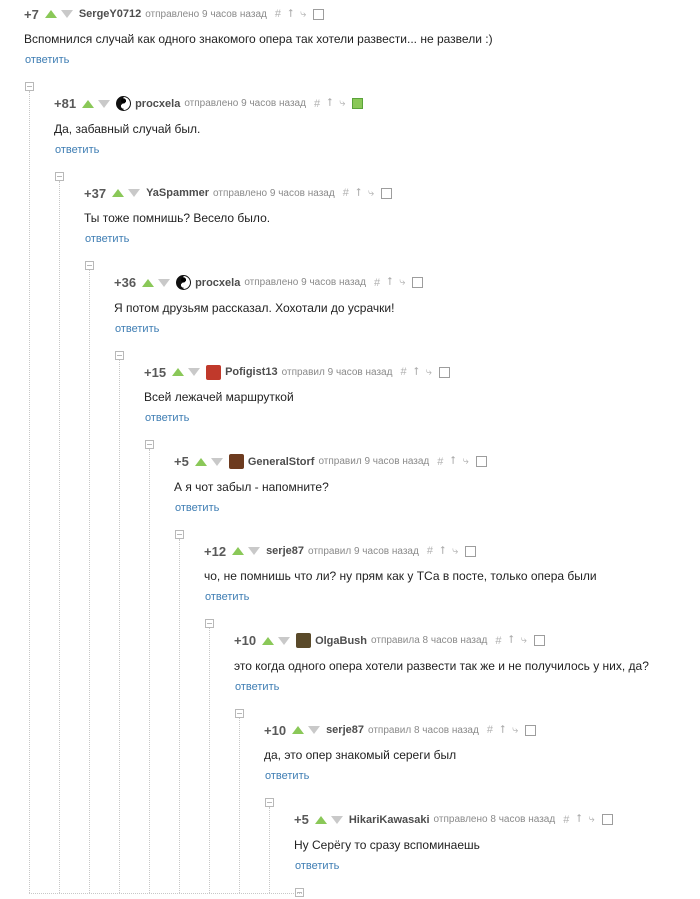 This screenshot has width=700, height=899. What do you see at coordinates (251, 372) in the screenshot?
I see `comment-author: Pofigist13` at bounding box center [251, 372].